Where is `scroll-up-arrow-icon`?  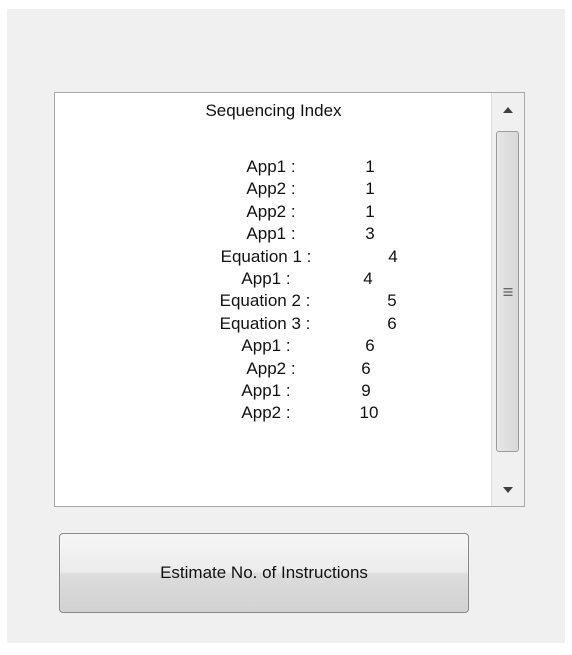
scroll-up-arrow-icon is located at coordinates (508, 109).